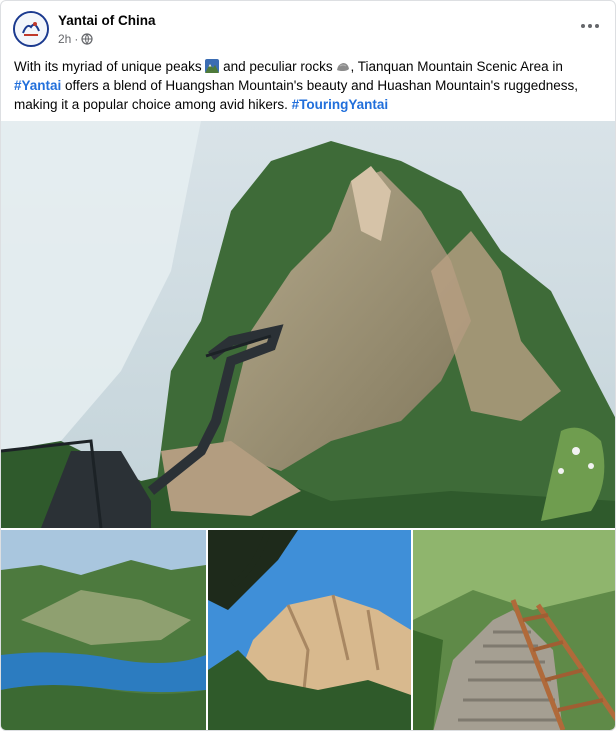 This screenshot has height=731, width=616. I want to click on more-options-icon, so click(590, 26).